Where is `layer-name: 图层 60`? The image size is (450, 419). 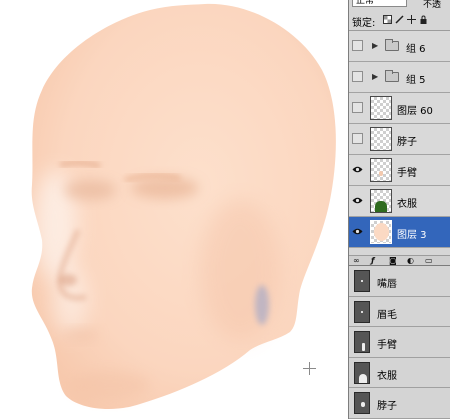
layer-name: 图层 60 is located at coordinates (415, 111).